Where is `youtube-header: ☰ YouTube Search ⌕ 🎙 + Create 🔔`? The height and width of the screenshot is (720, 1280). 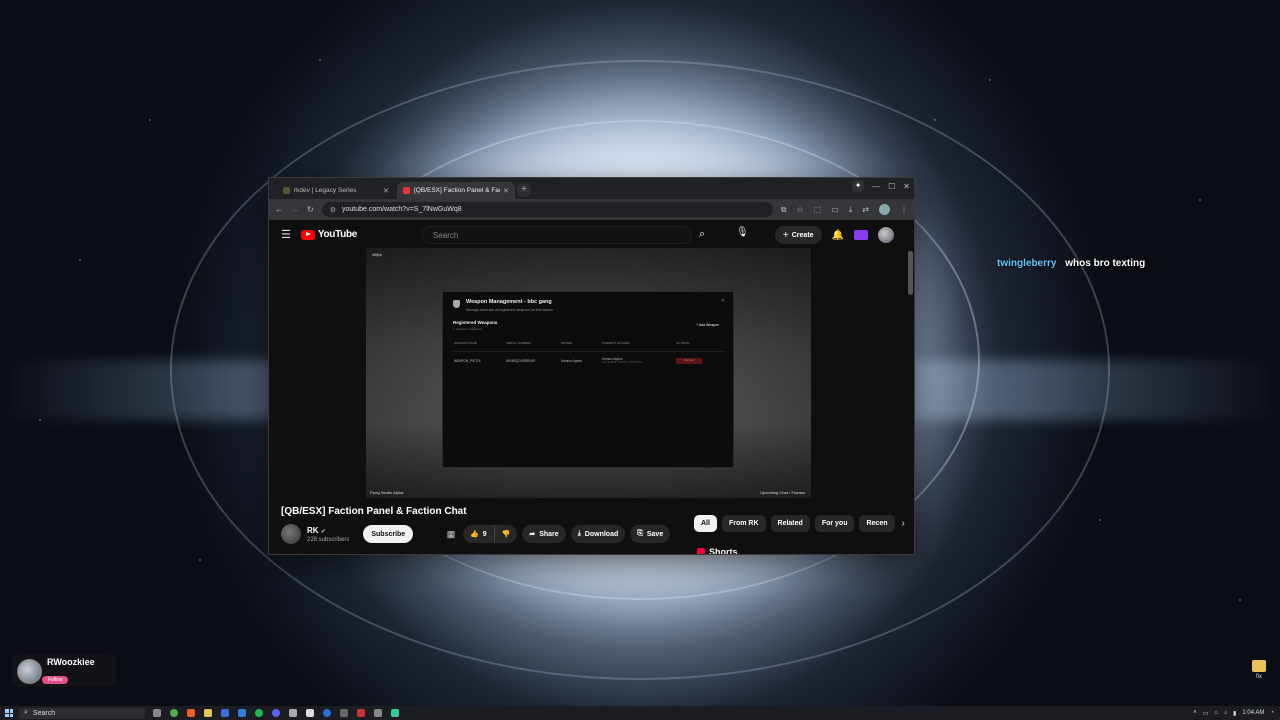
youtube-header: ☰ YouTube Search ⌕ 🎙 + Create 🔔 is located at coordinates (591, 234).